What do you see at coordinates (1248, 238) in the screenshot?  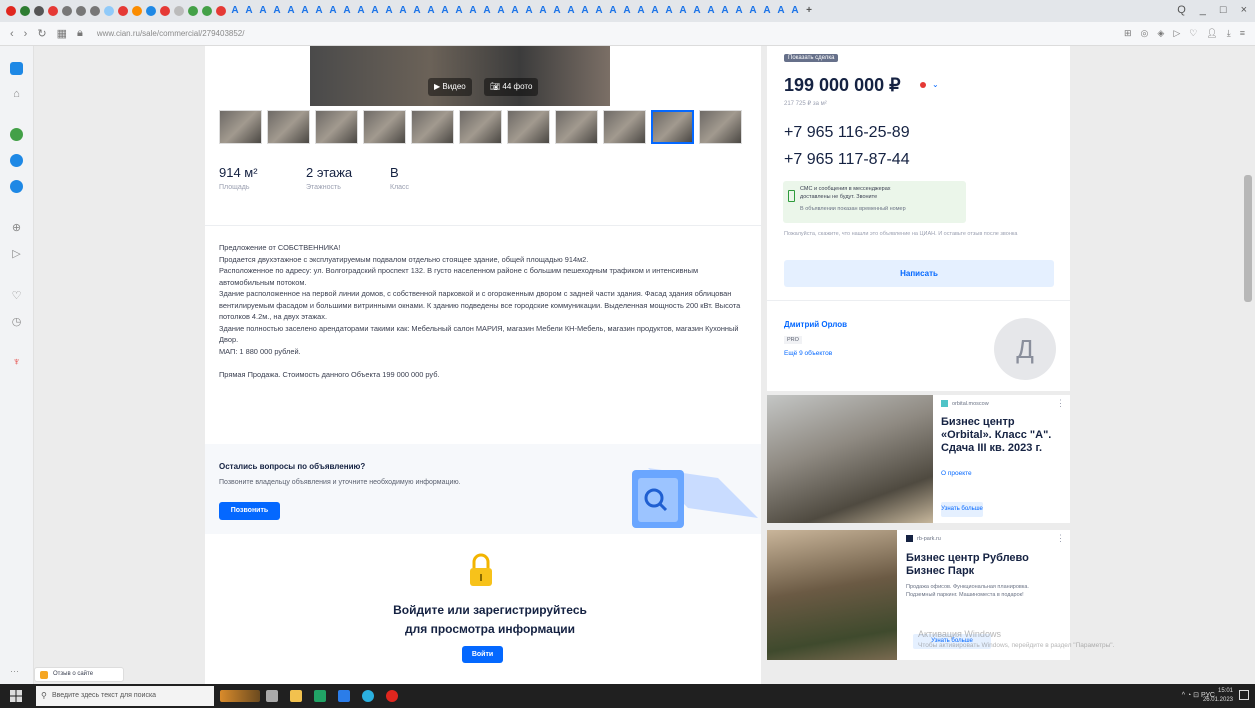 I see `page-scrollbar` at bounding box center [1248, 238].